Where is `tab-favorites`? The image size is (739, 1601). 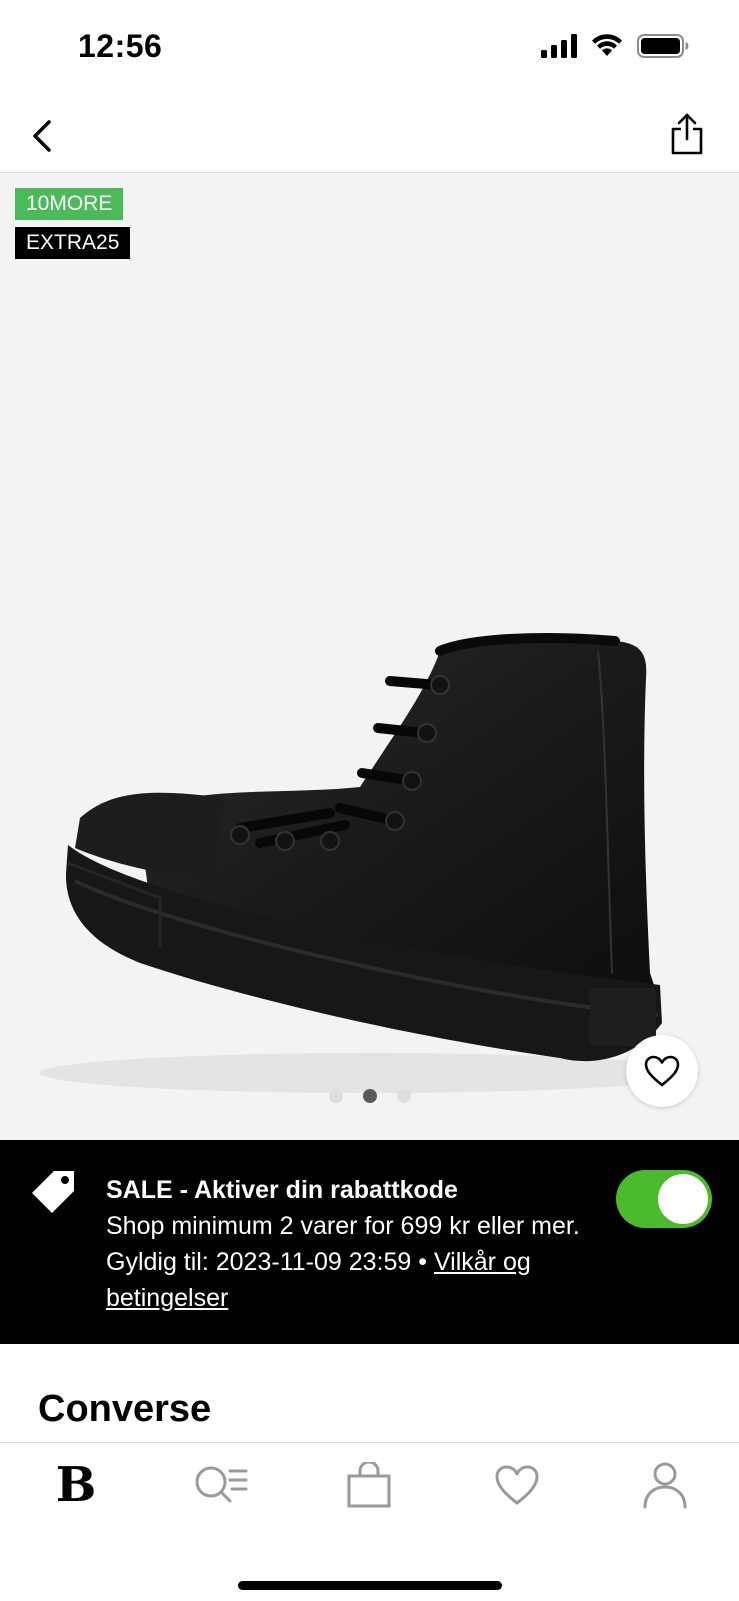 tab-favorites is located at coordinates (517, 1485).